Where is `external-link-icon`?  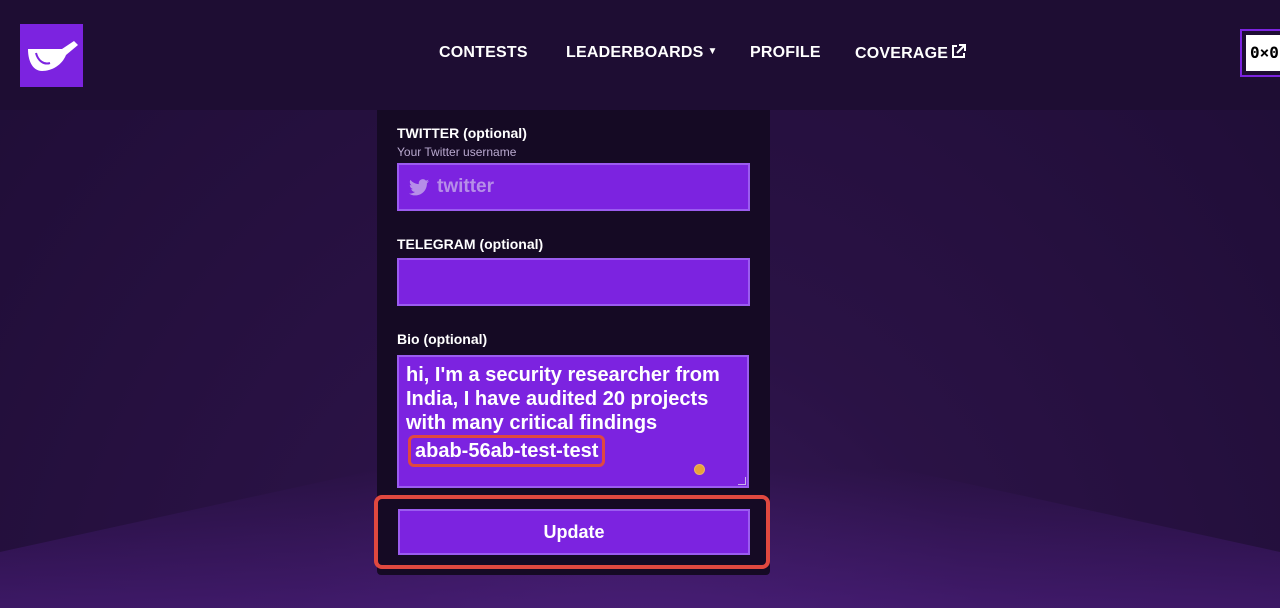 external-link-icon is located at coordinates (959, 51).